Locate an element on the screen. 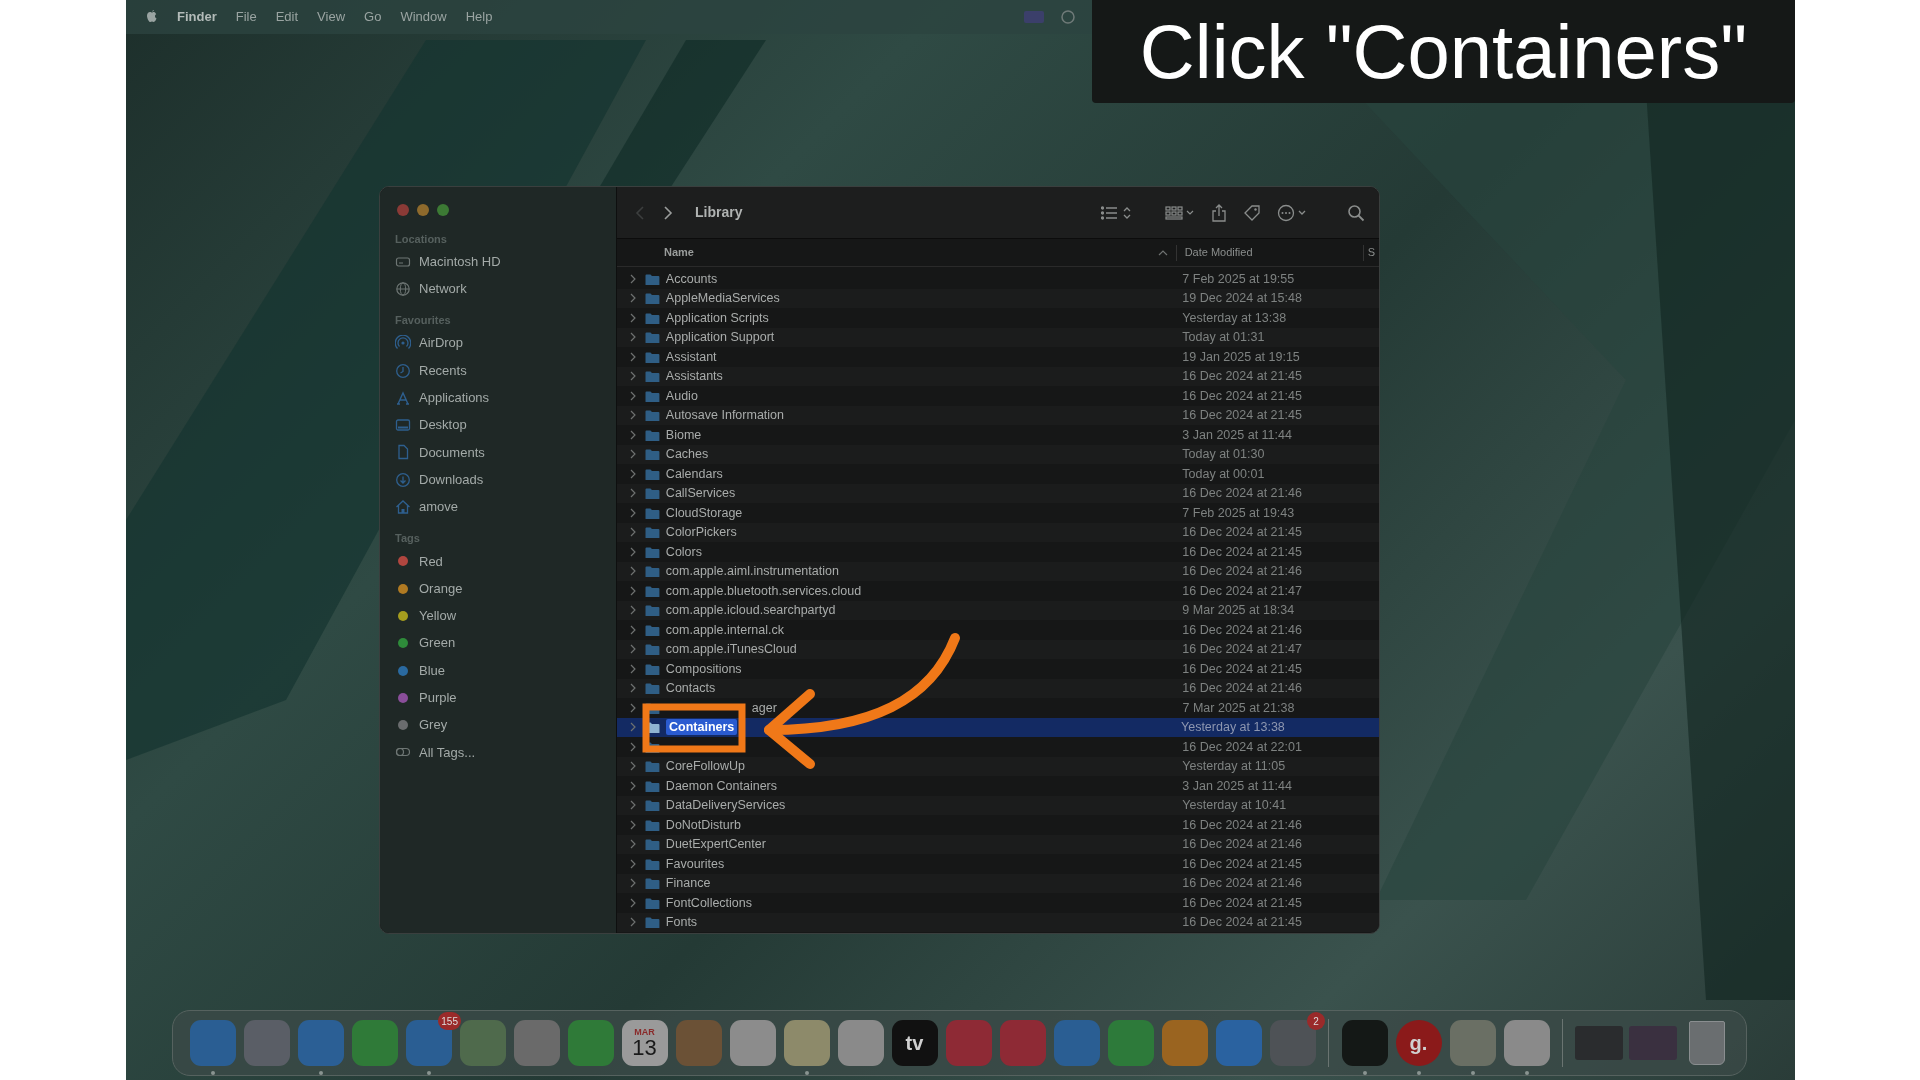 This screenshot has width=1920, height=1080. forward-button is located at coordinates (668, 212).